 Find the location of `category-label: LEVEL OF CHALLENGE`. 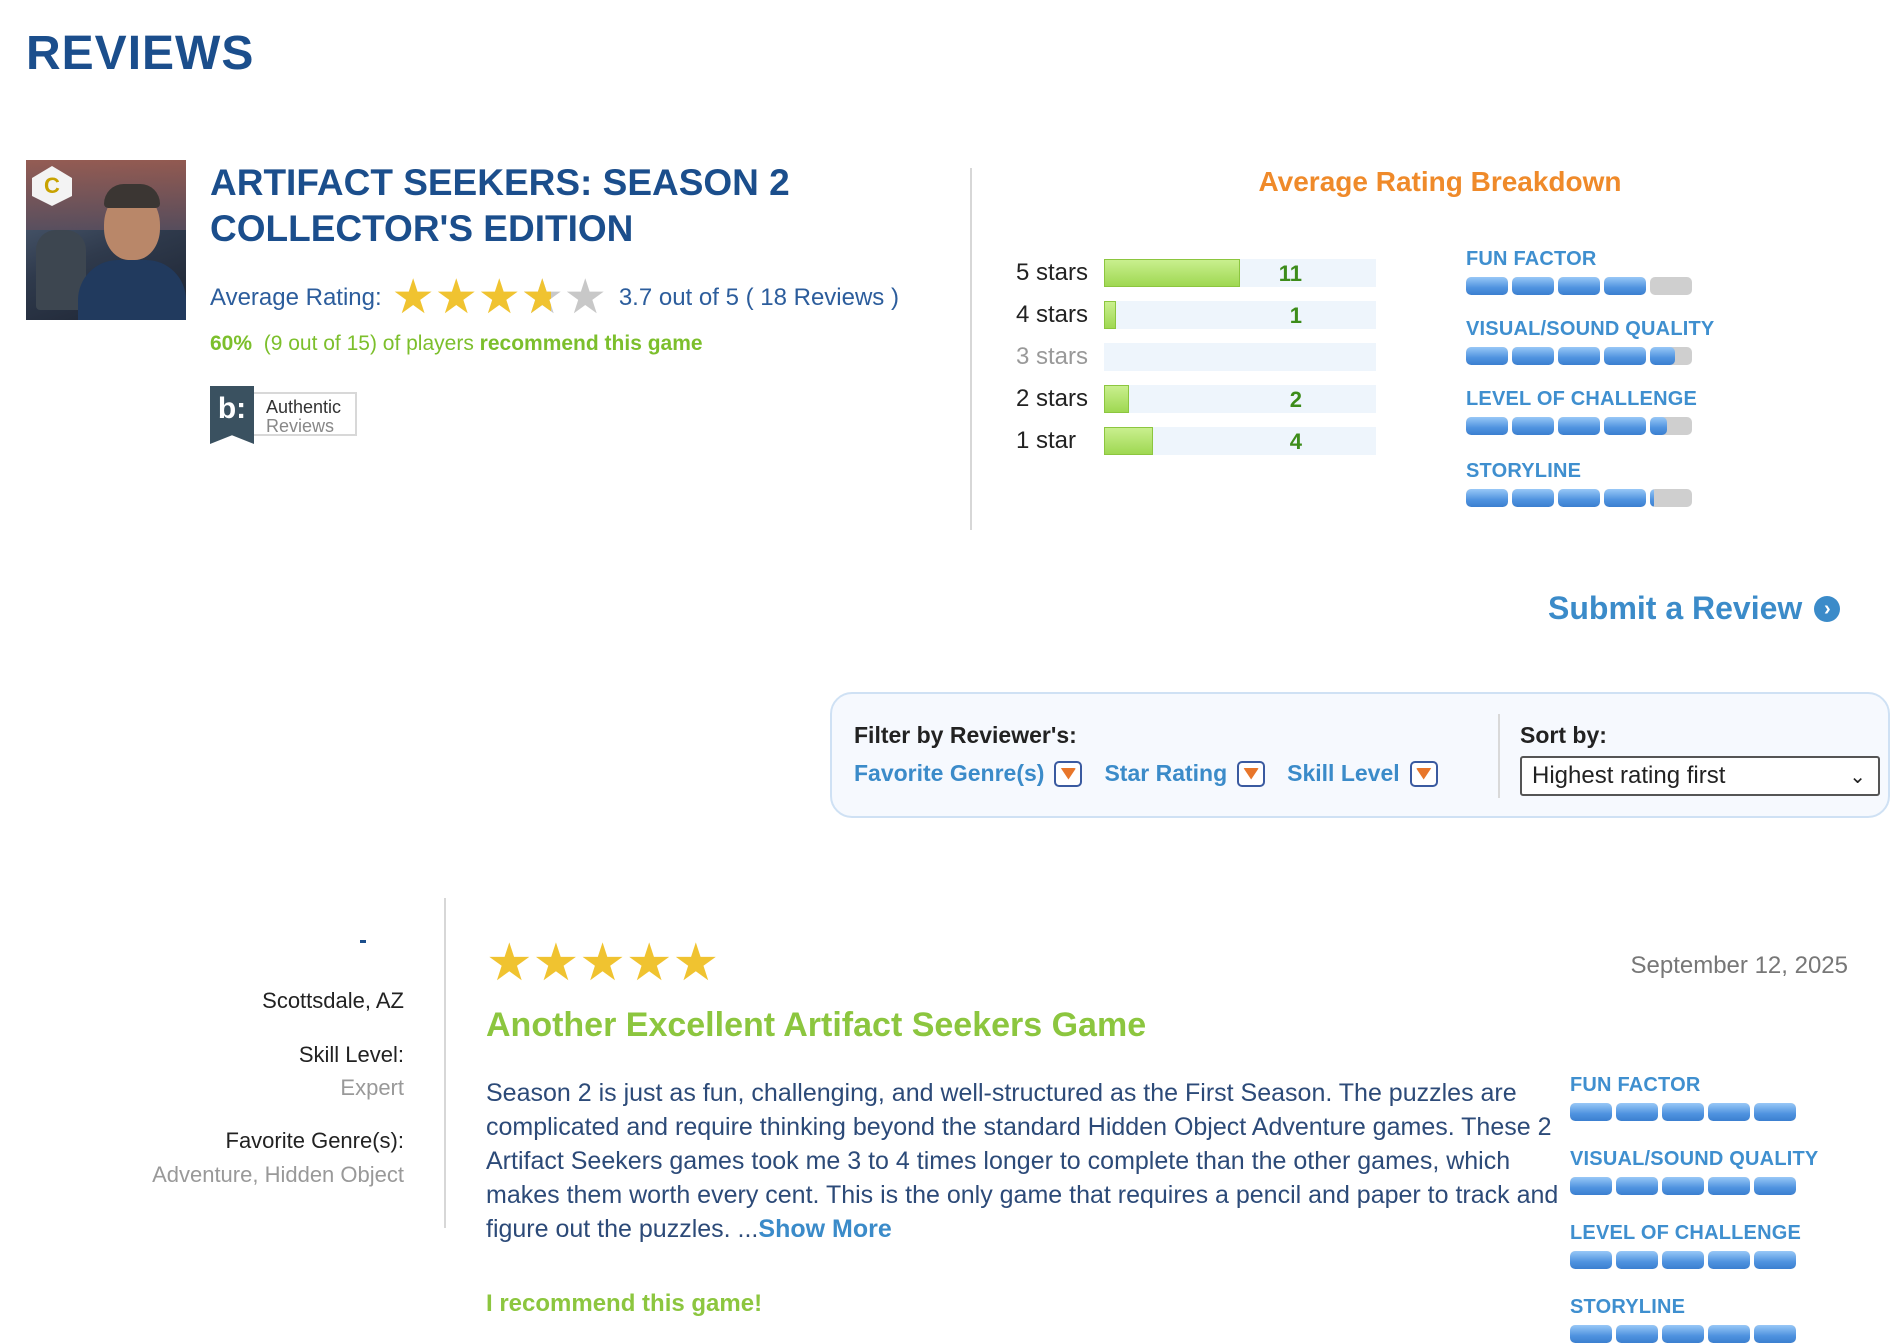

category-label: LEVEL OF CHALLENGE is located at coordinates (1582, 399).